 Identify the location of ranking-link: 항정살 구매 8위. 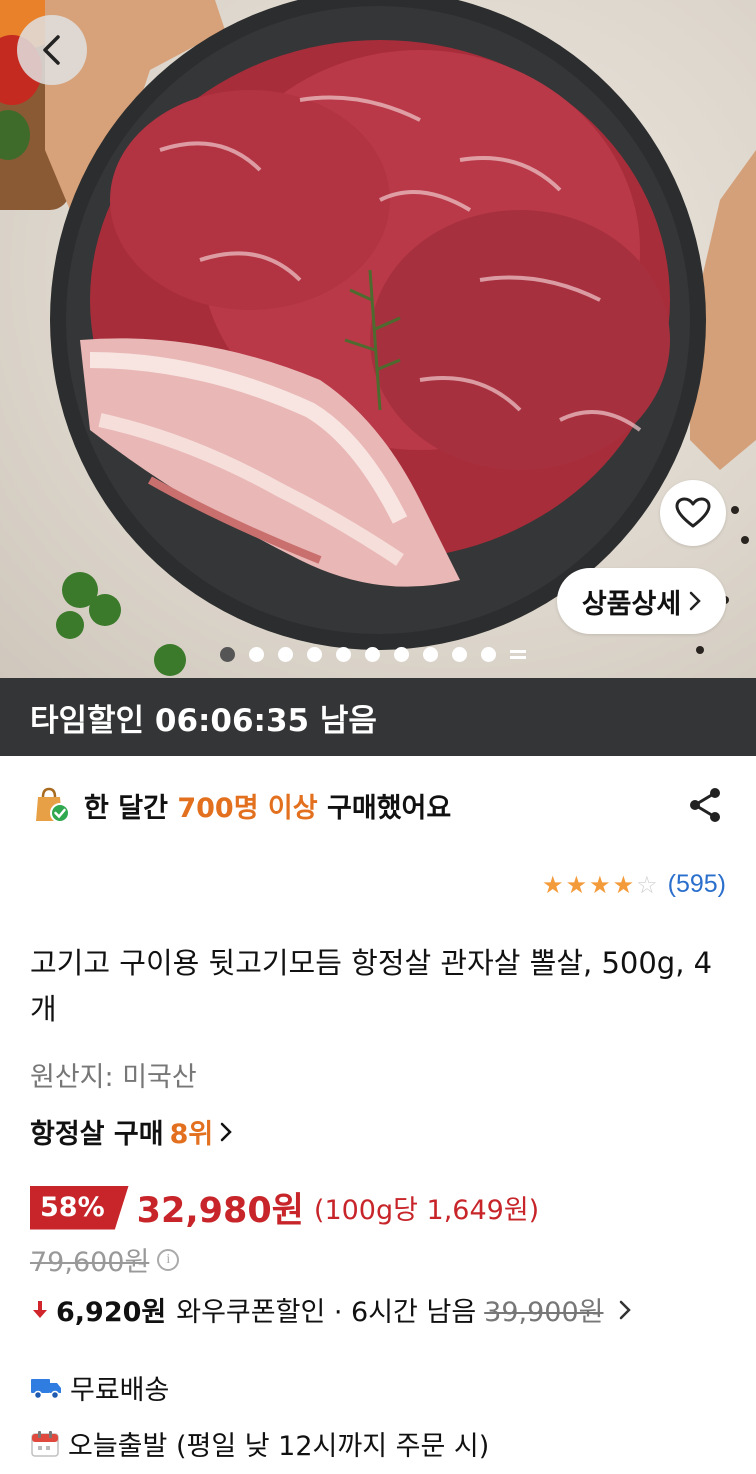
(131, 1131).